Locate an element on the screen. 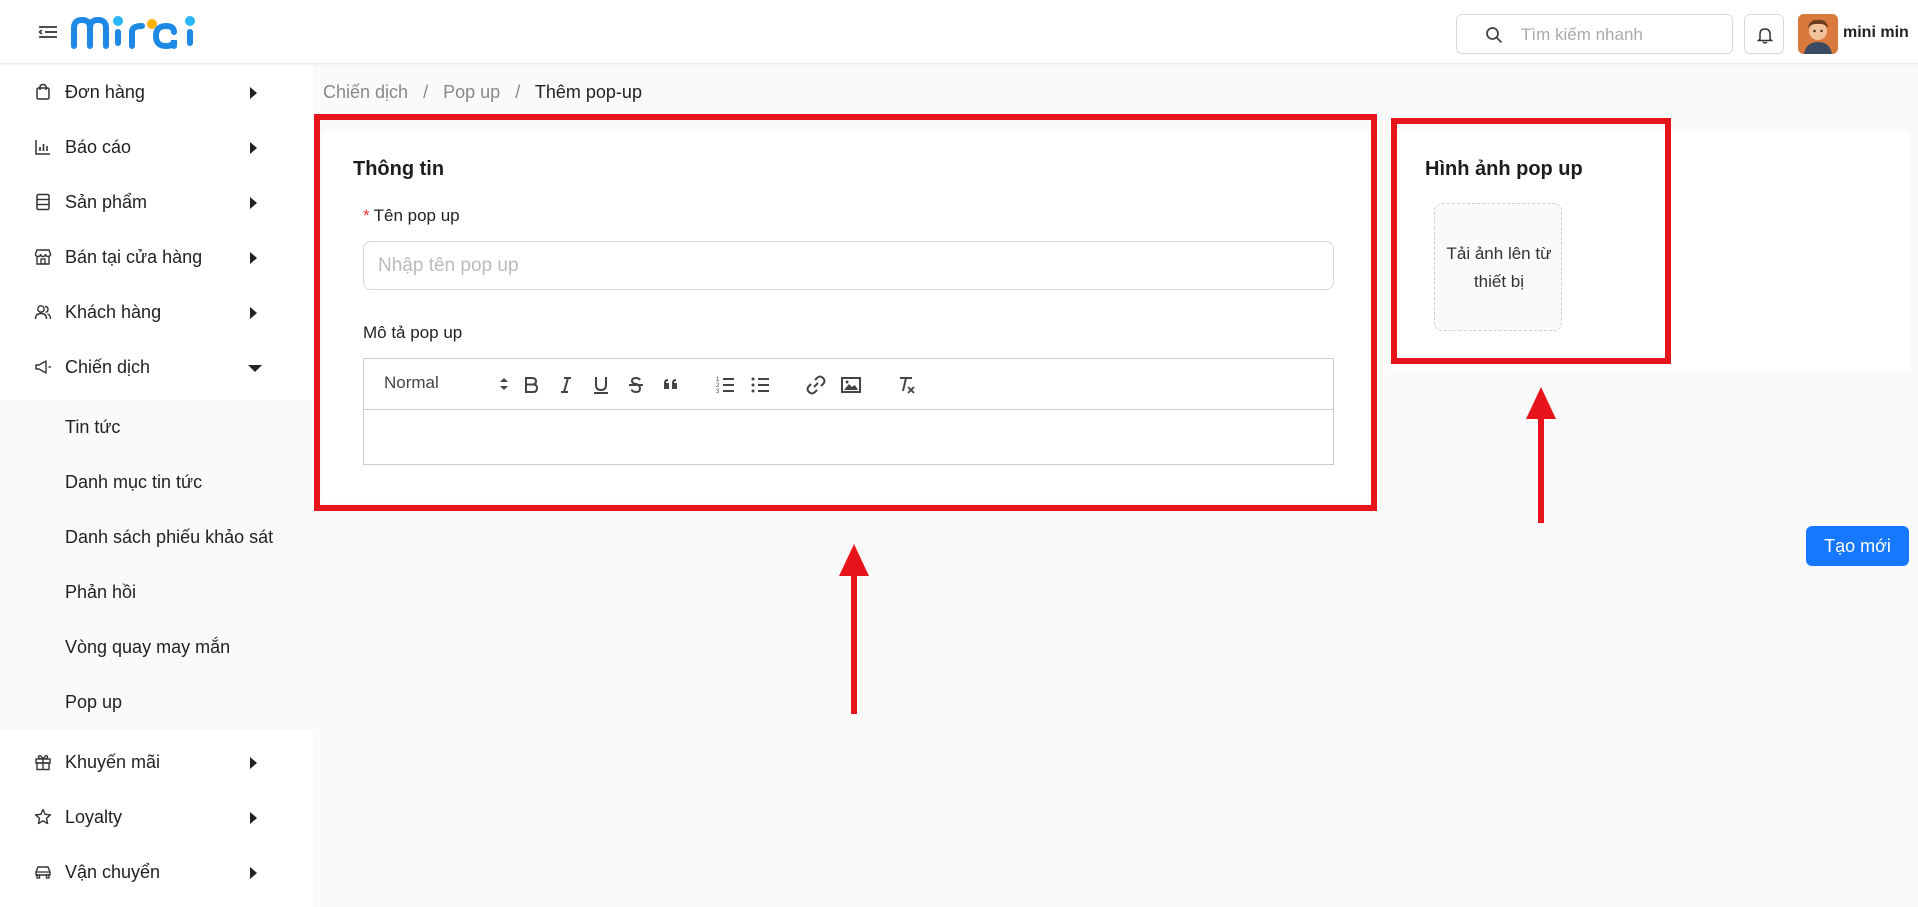 This screenshot has width=1918, height=907. sidebar-item-label: Vận chuyển is located at coordinates (113, 872).